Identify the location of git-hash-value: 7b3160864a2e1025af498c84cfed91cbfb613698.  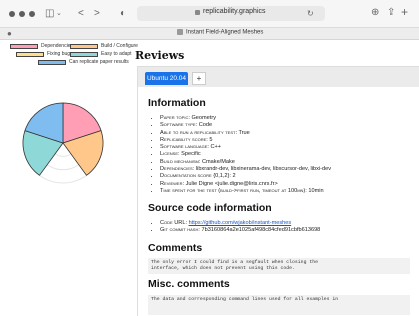
(261, 230).